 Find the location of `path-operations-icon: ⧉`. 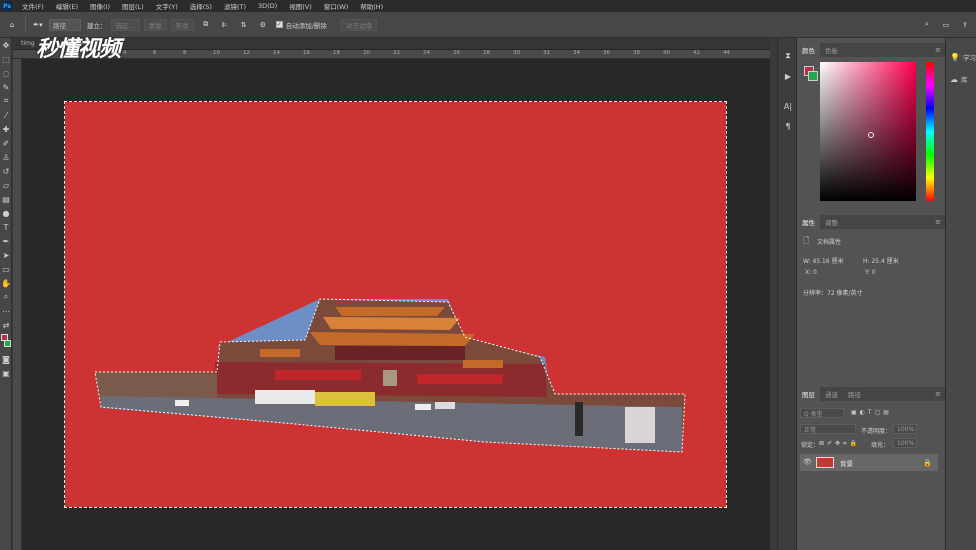

path-operations-icon: ⧉ is located at coordinates (206, 25).